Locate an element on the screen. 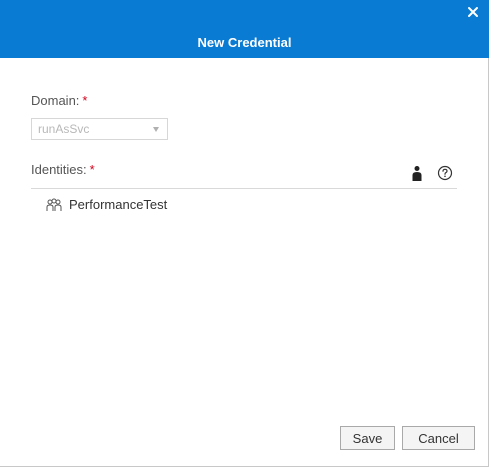  user-icon is located at coordinates (417, 173).